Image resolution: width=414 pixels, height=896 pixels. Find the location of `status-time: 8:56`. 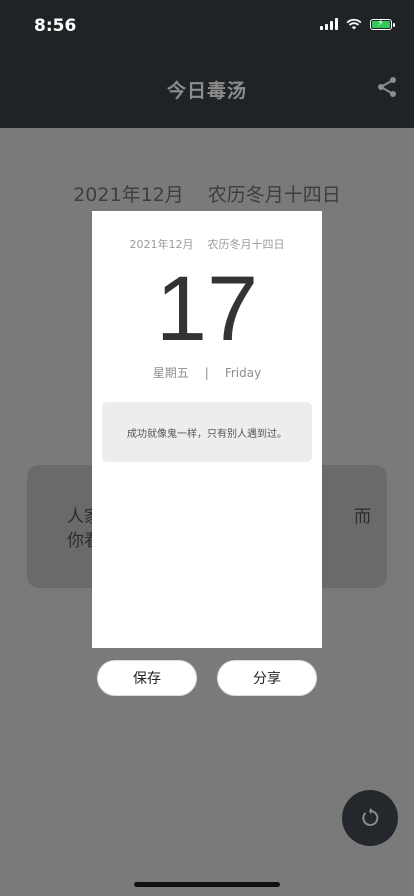

status-time: 8:56 is located at coordinates (55, 26).